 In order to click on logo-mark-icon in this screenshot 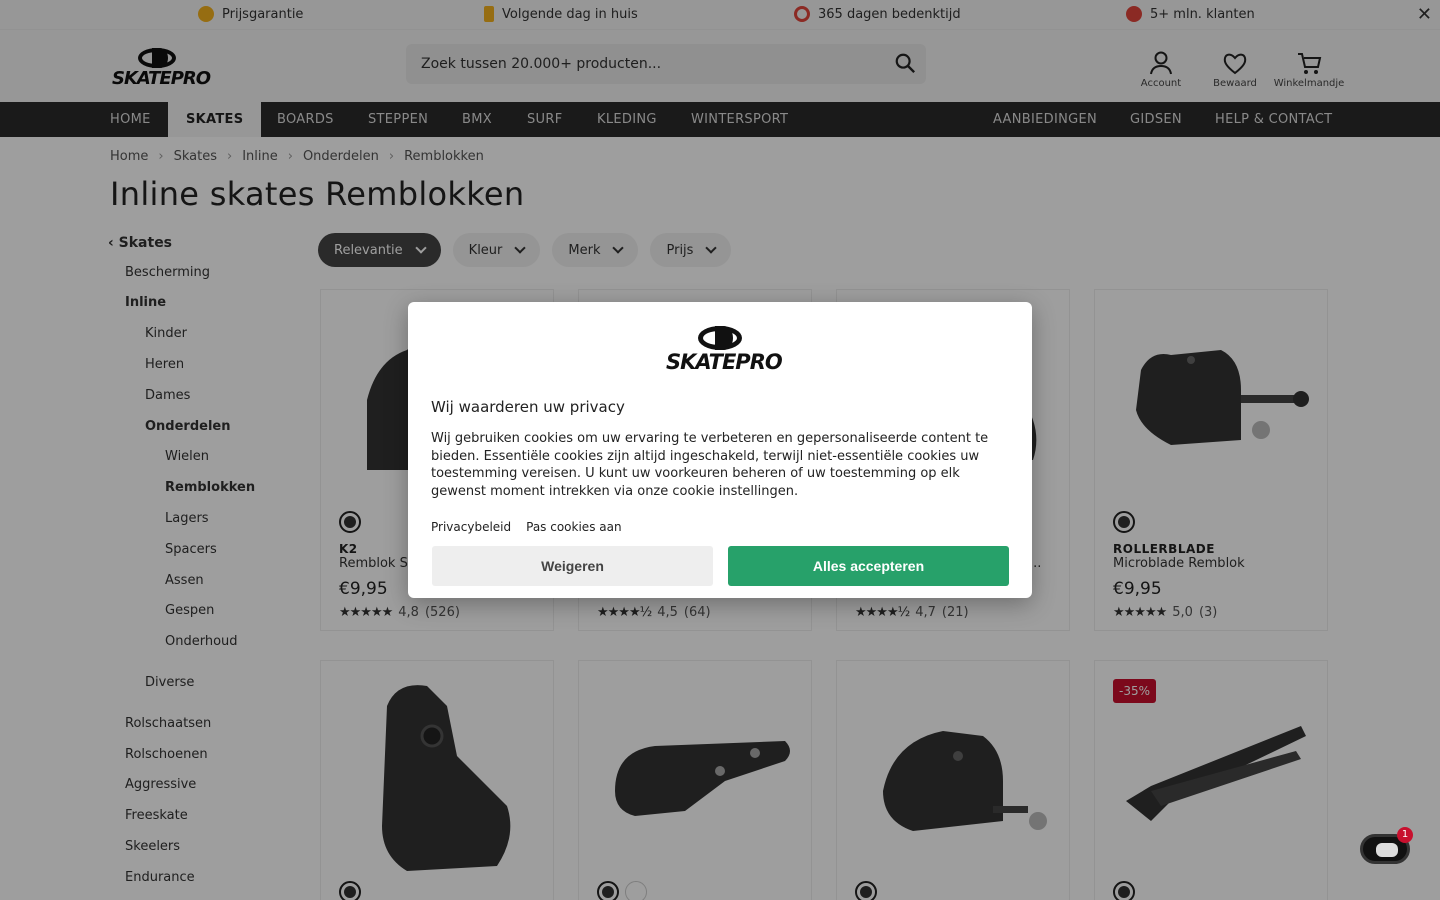, I will do `click(720, 338)`.